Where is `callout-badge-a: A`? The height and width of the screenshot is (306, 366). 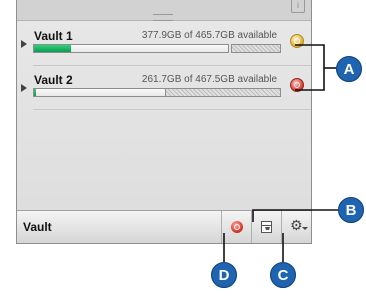 callout-badge-a: A is located at coordinates (349, 69).